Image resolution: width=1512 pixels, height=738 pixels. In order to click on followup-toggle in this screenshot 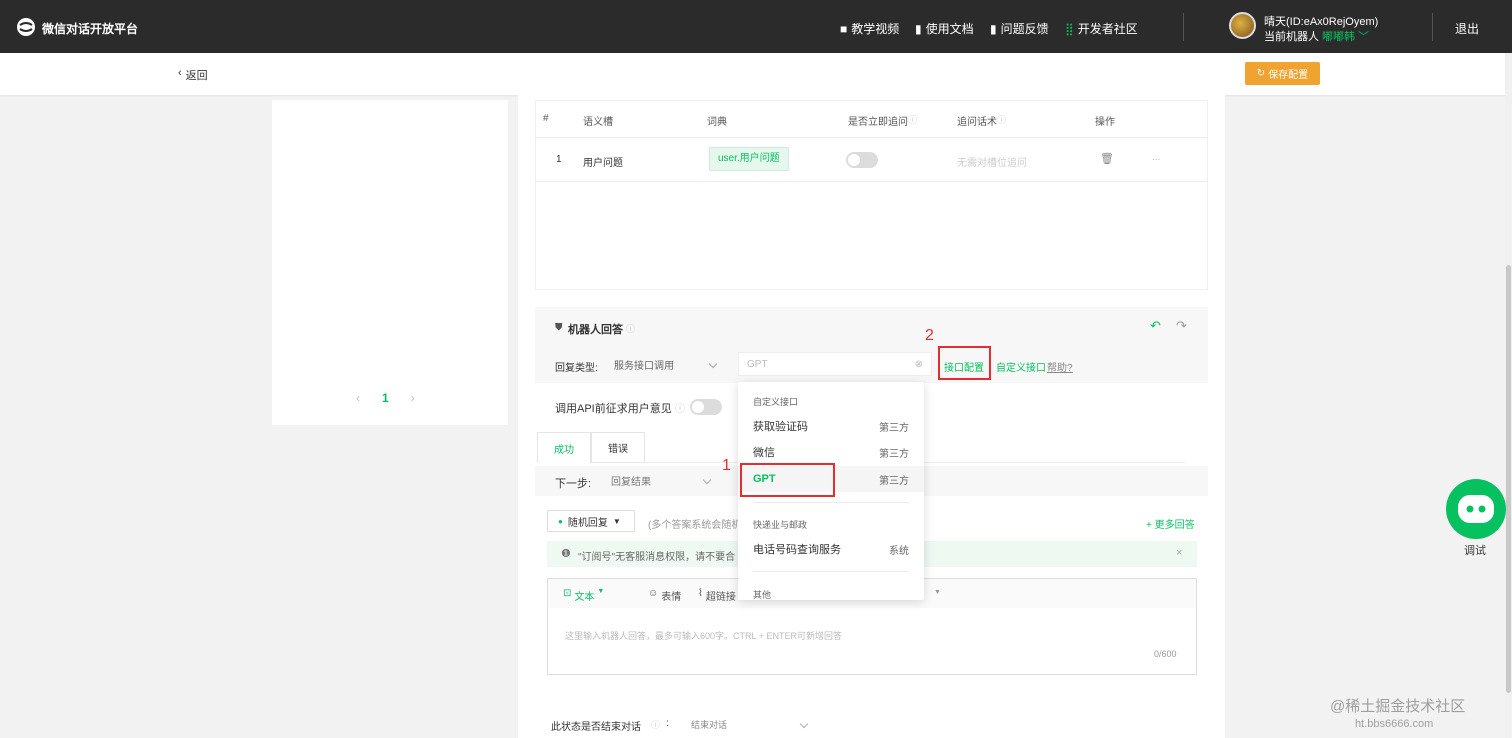, I will do `click(862, 160)`.